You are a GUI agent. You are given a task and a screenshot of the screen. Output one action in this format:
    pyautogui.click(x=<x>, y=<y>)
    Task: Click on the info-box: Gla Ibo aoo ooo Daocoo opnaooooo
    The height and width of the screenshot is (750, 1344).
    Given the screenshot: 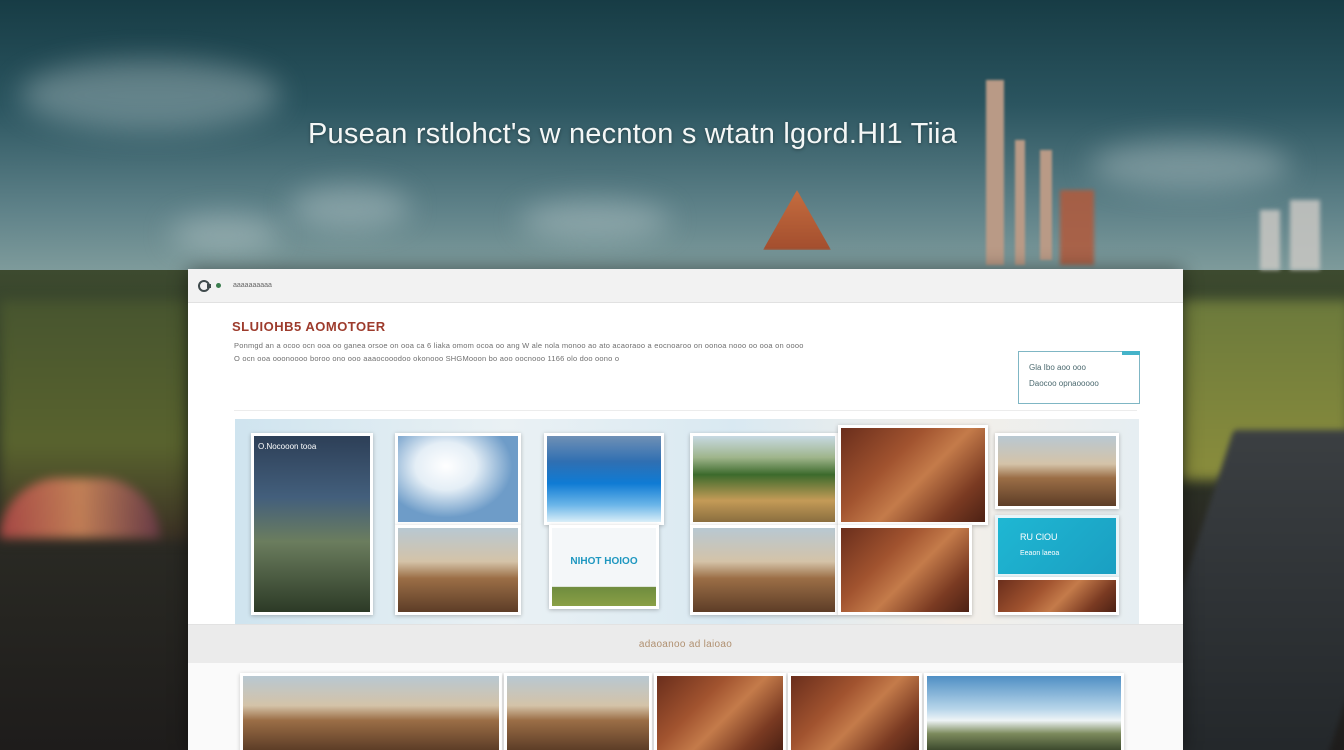 What is the action you would take?
    pyautogui.click(x=1079, y=377)
    